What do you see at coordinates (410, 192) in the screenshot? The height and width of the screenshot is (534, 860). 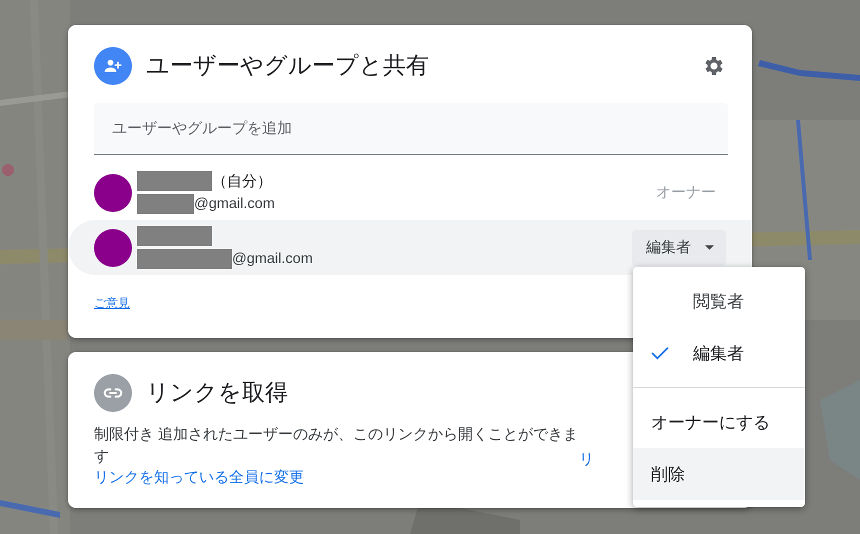 I see `member-row: （自分） @gmail.com オーナー` at bounding box center [410, 192].